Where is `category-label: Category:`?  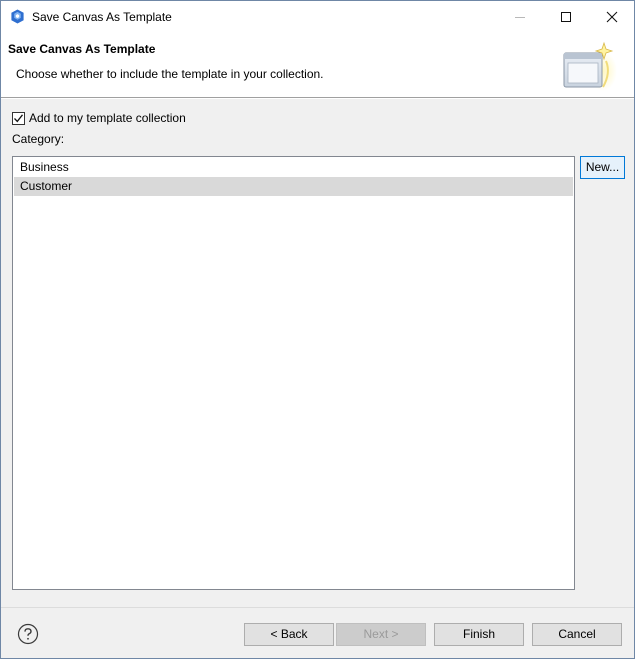 category-label: Category: is located at coordinates (38, 139).